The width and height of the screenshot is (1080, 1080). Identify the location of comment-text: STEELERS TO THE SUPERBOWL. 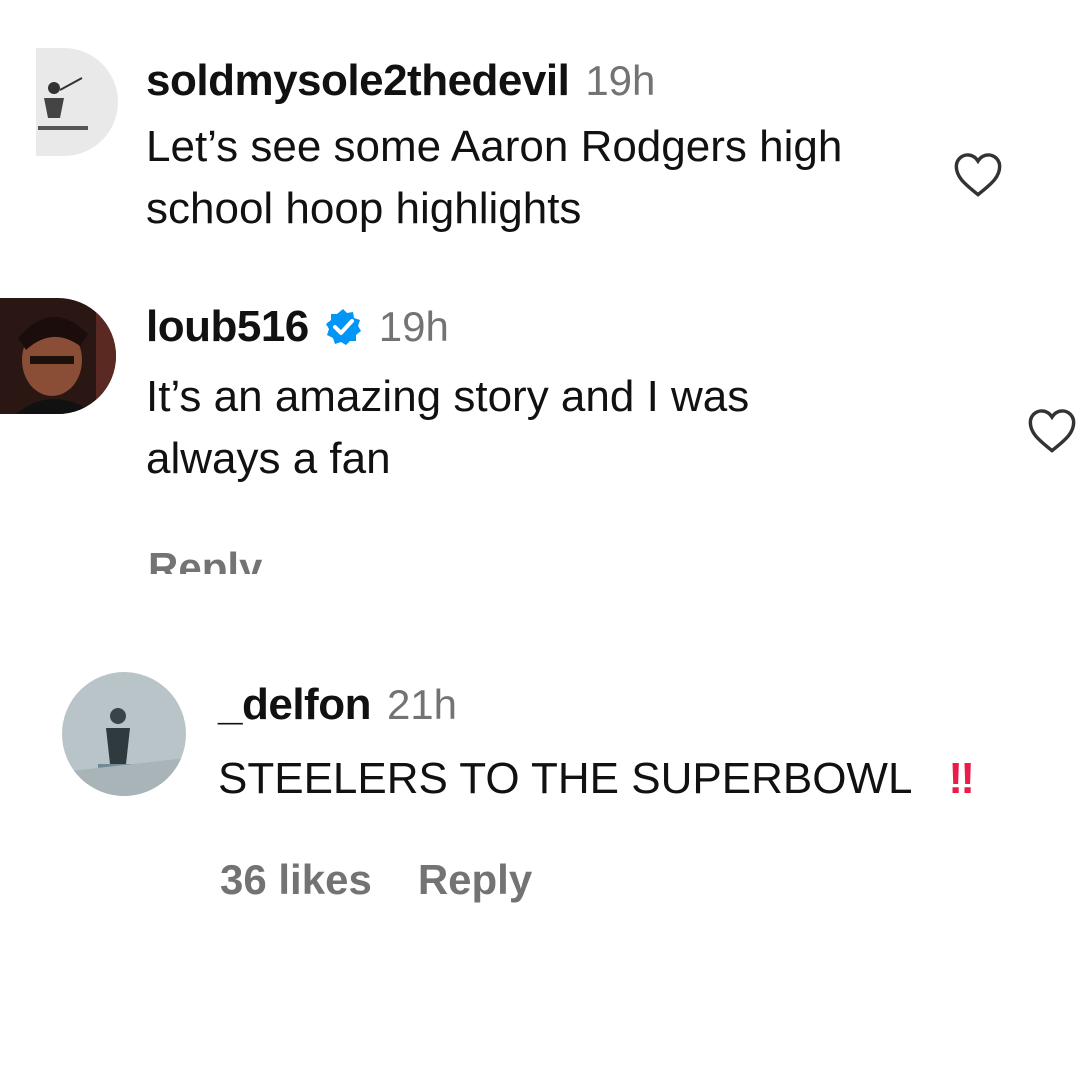
(565, 778).